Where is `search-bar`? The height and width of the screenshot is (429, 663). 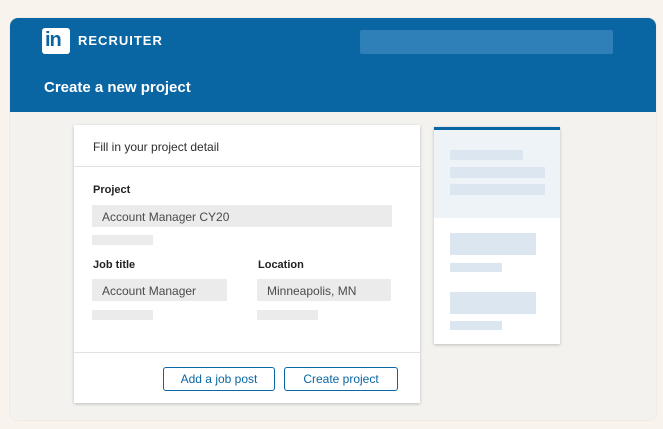 search-bar is located at coordinates (486, 42).